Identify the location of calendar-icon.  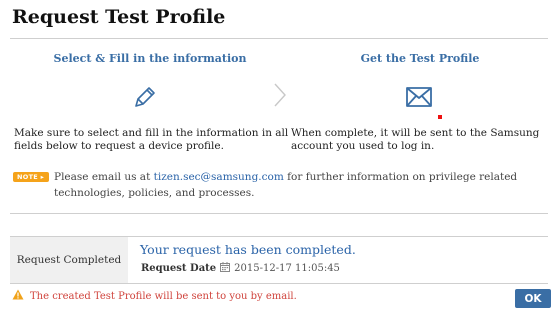
(225, 268).